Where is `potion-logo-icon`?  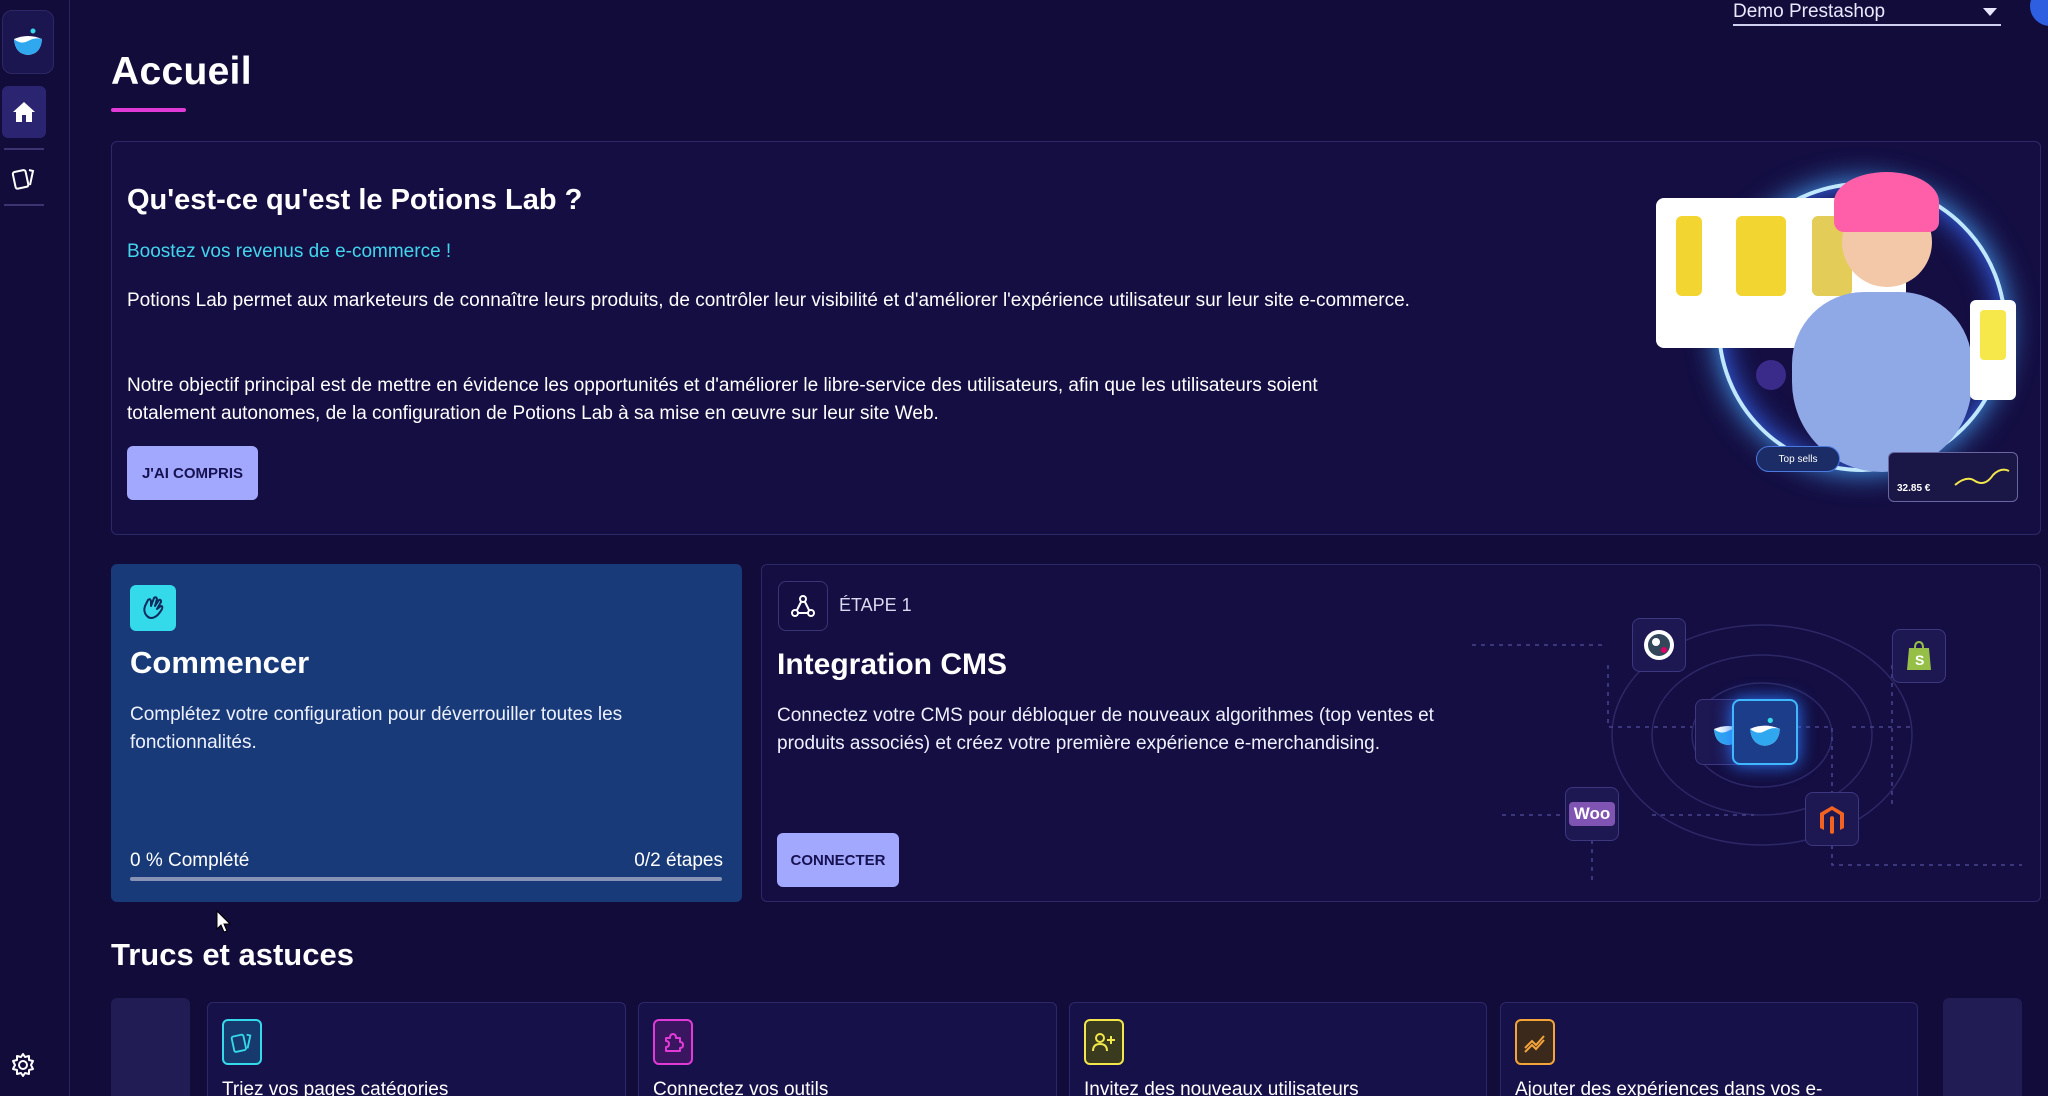
potion-logo-icon is located at coordinates (28, 41).